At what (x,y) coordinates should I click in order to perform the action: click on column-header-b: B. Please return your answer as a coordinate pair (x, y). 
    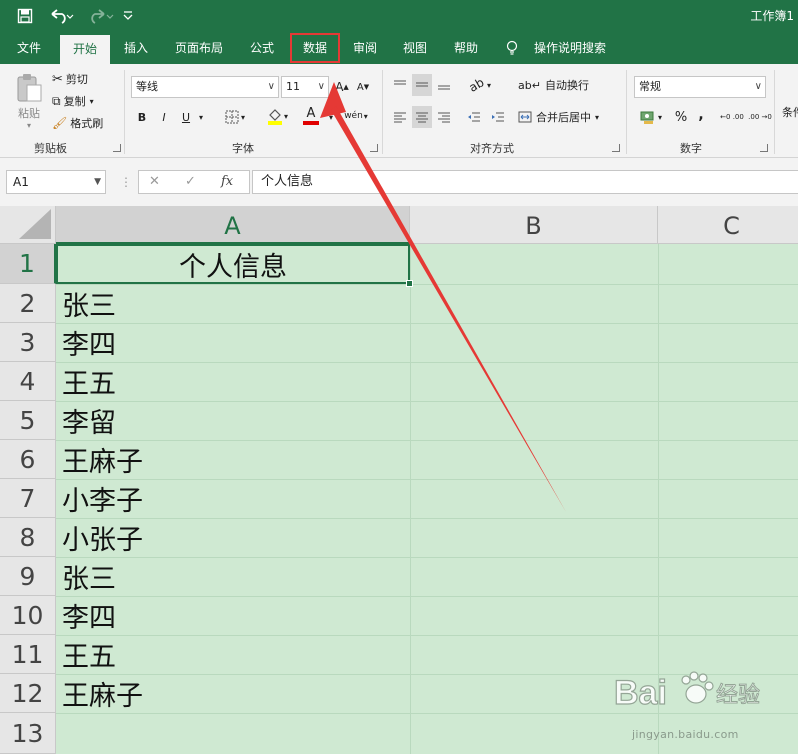
    Looking at the image, I should click on (534, 225).